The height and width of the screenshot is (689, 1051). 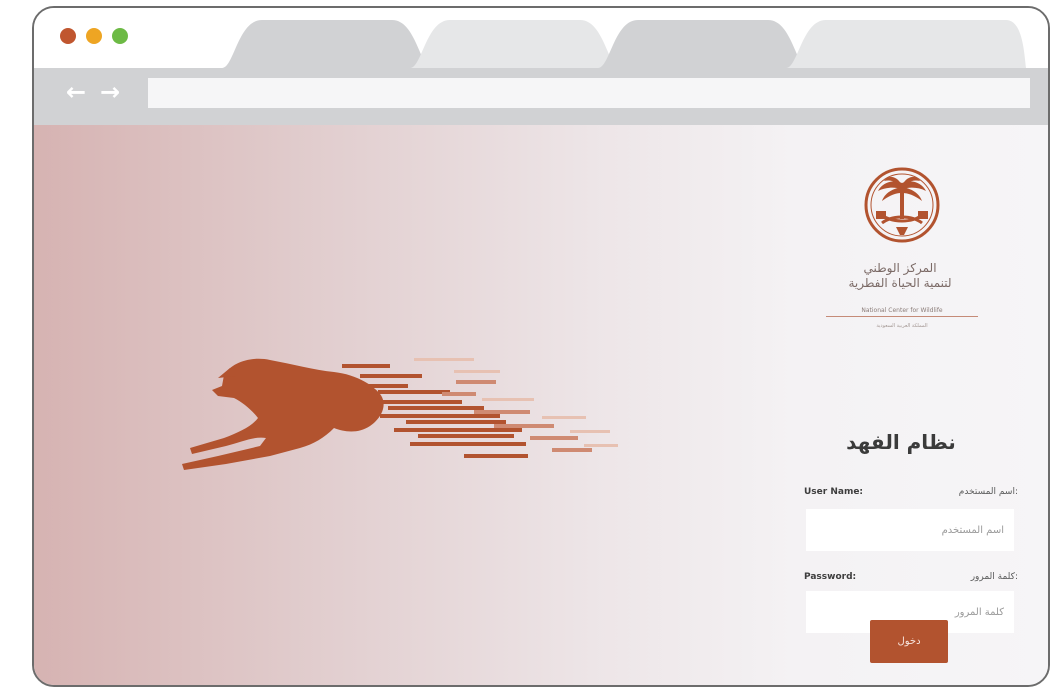 I want to click on running-cheetah-icon, so click(x=400, y=414).